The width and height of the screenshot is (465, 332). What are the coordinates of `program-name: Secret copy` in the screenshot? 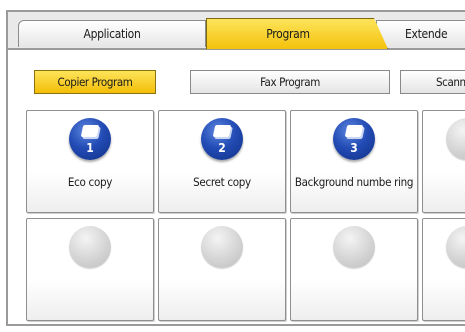 It's located at (222, 182).